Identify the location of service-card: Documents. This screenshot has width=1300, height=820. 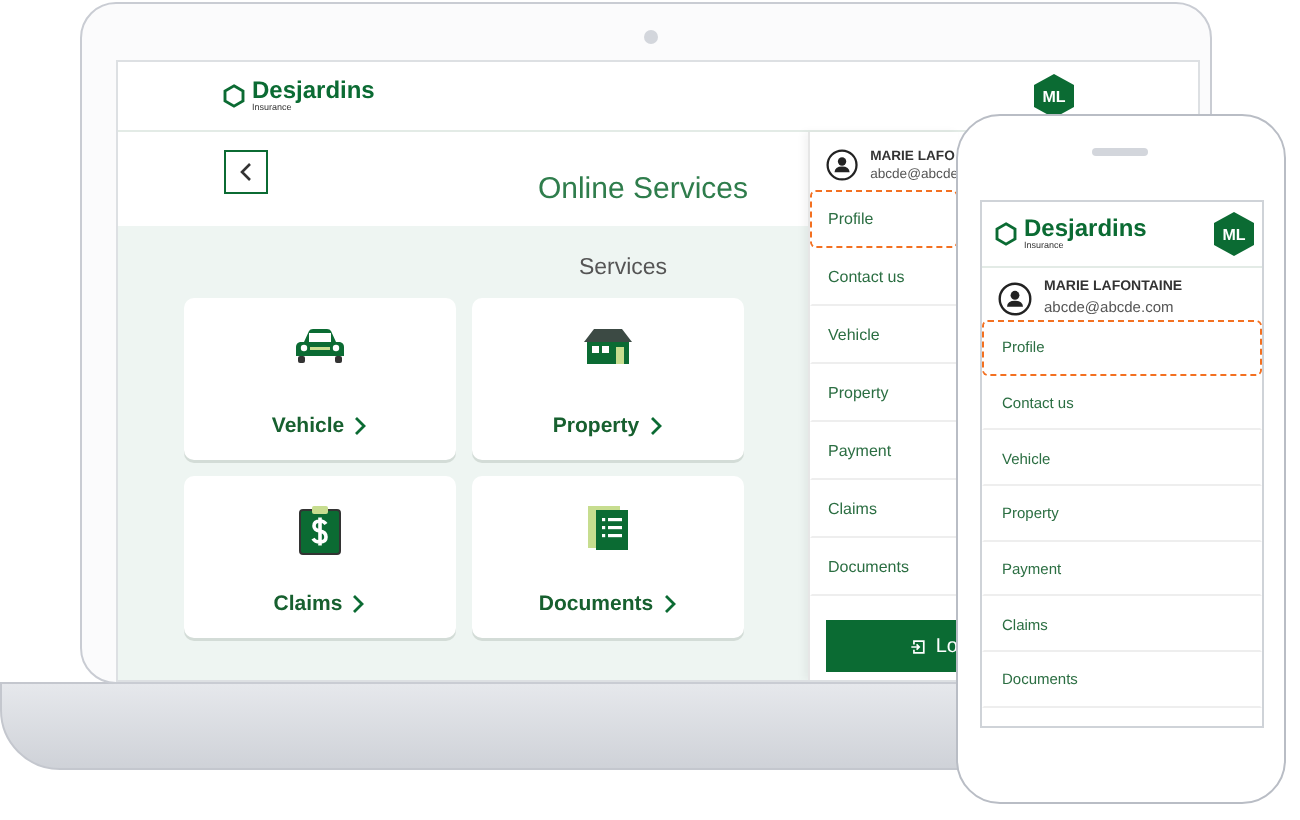
(607, 557).